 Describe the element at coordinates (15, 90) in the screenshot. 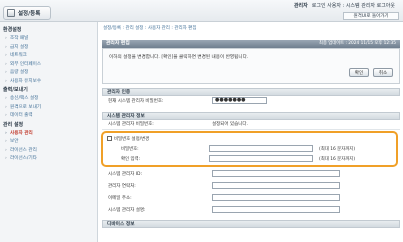

I see `sidebar-section-output-send: 출력/보내기` at that location.